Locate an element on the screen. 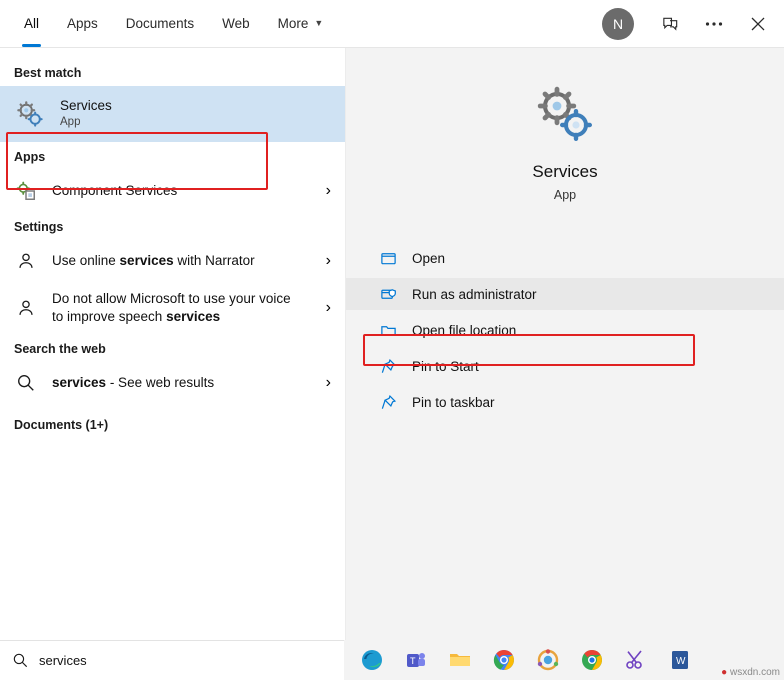  tab-documents-label: Documents is located at coordinates (160, 23).